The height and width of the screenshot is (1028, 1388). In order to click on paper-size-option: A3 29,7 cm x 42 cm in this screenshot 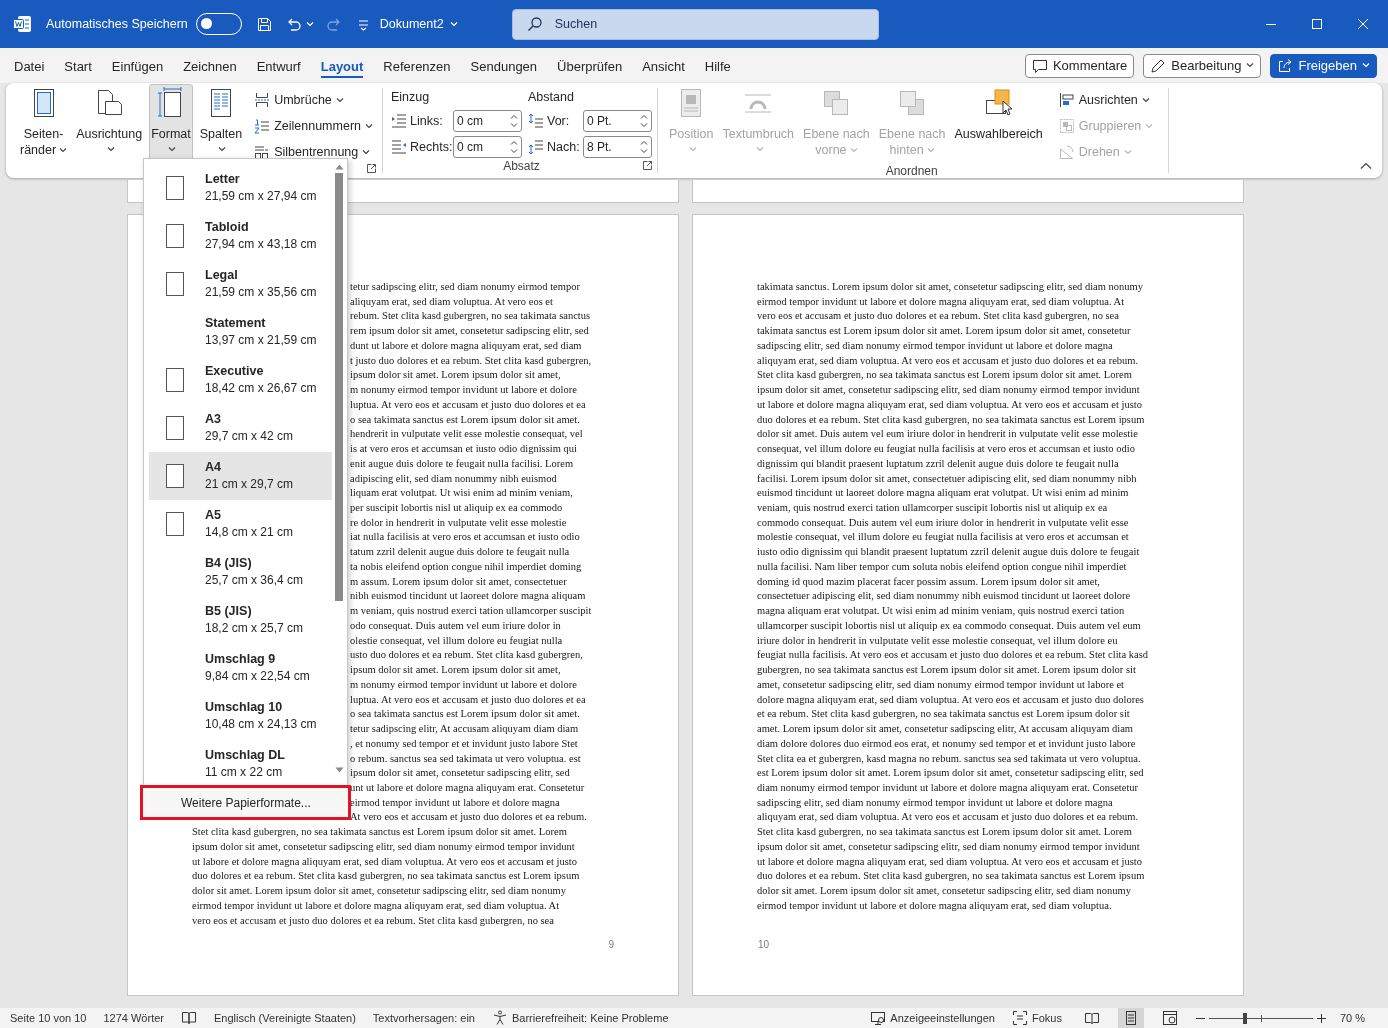, I will do `click(240, 428)`.